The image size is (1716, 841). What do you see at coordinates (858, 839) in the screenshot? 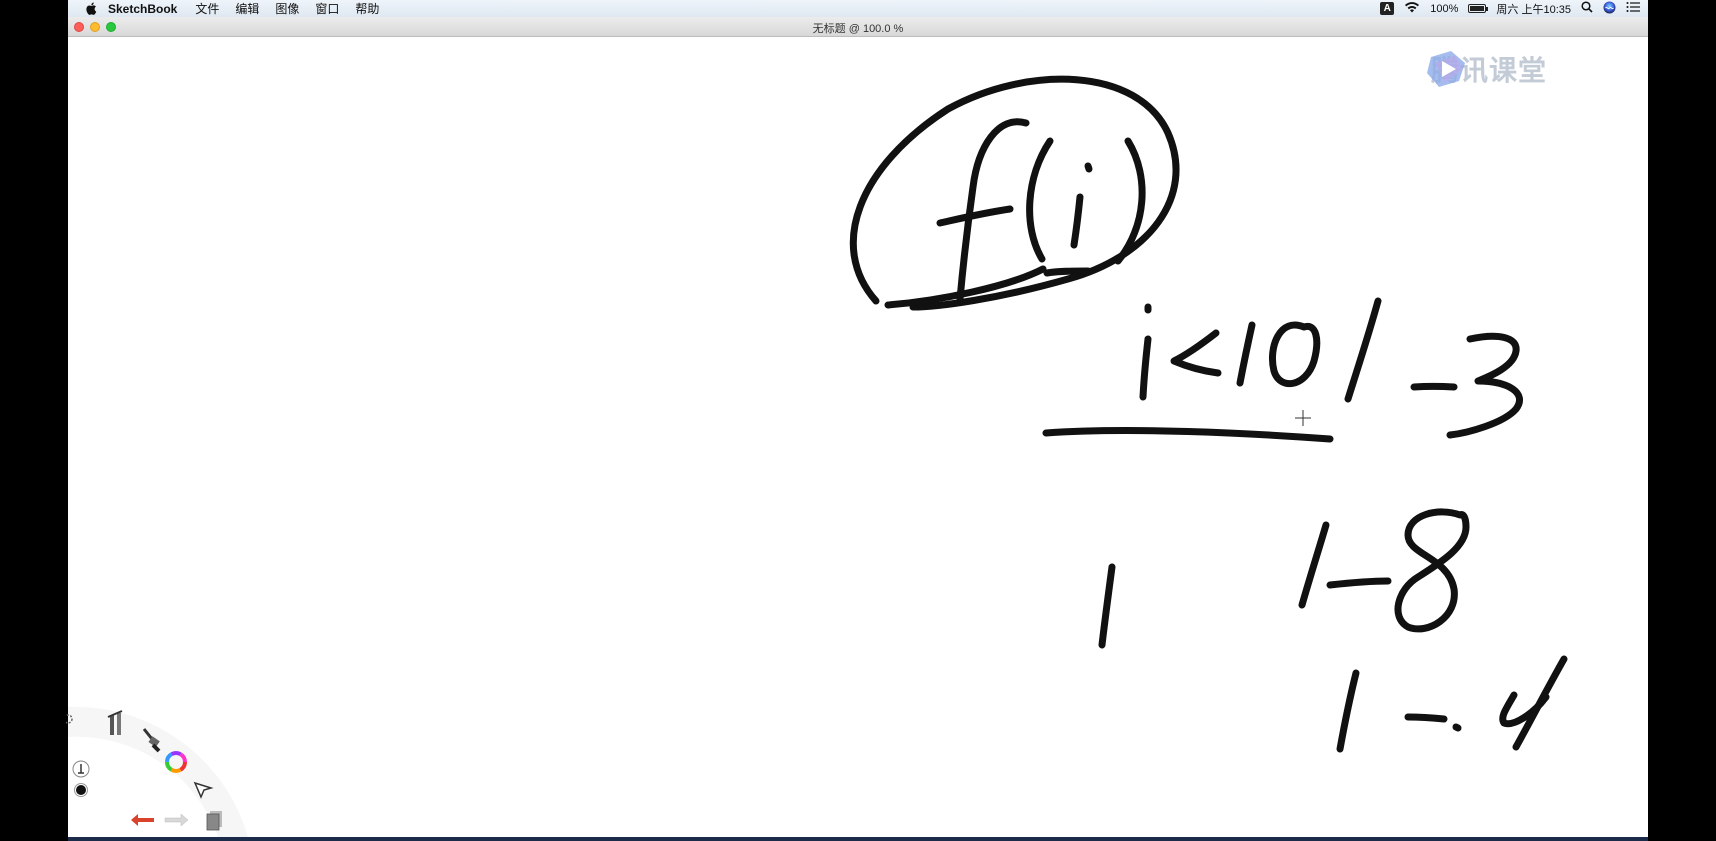
I see `screen-bottom-strip` at bounding box center [858, 839].